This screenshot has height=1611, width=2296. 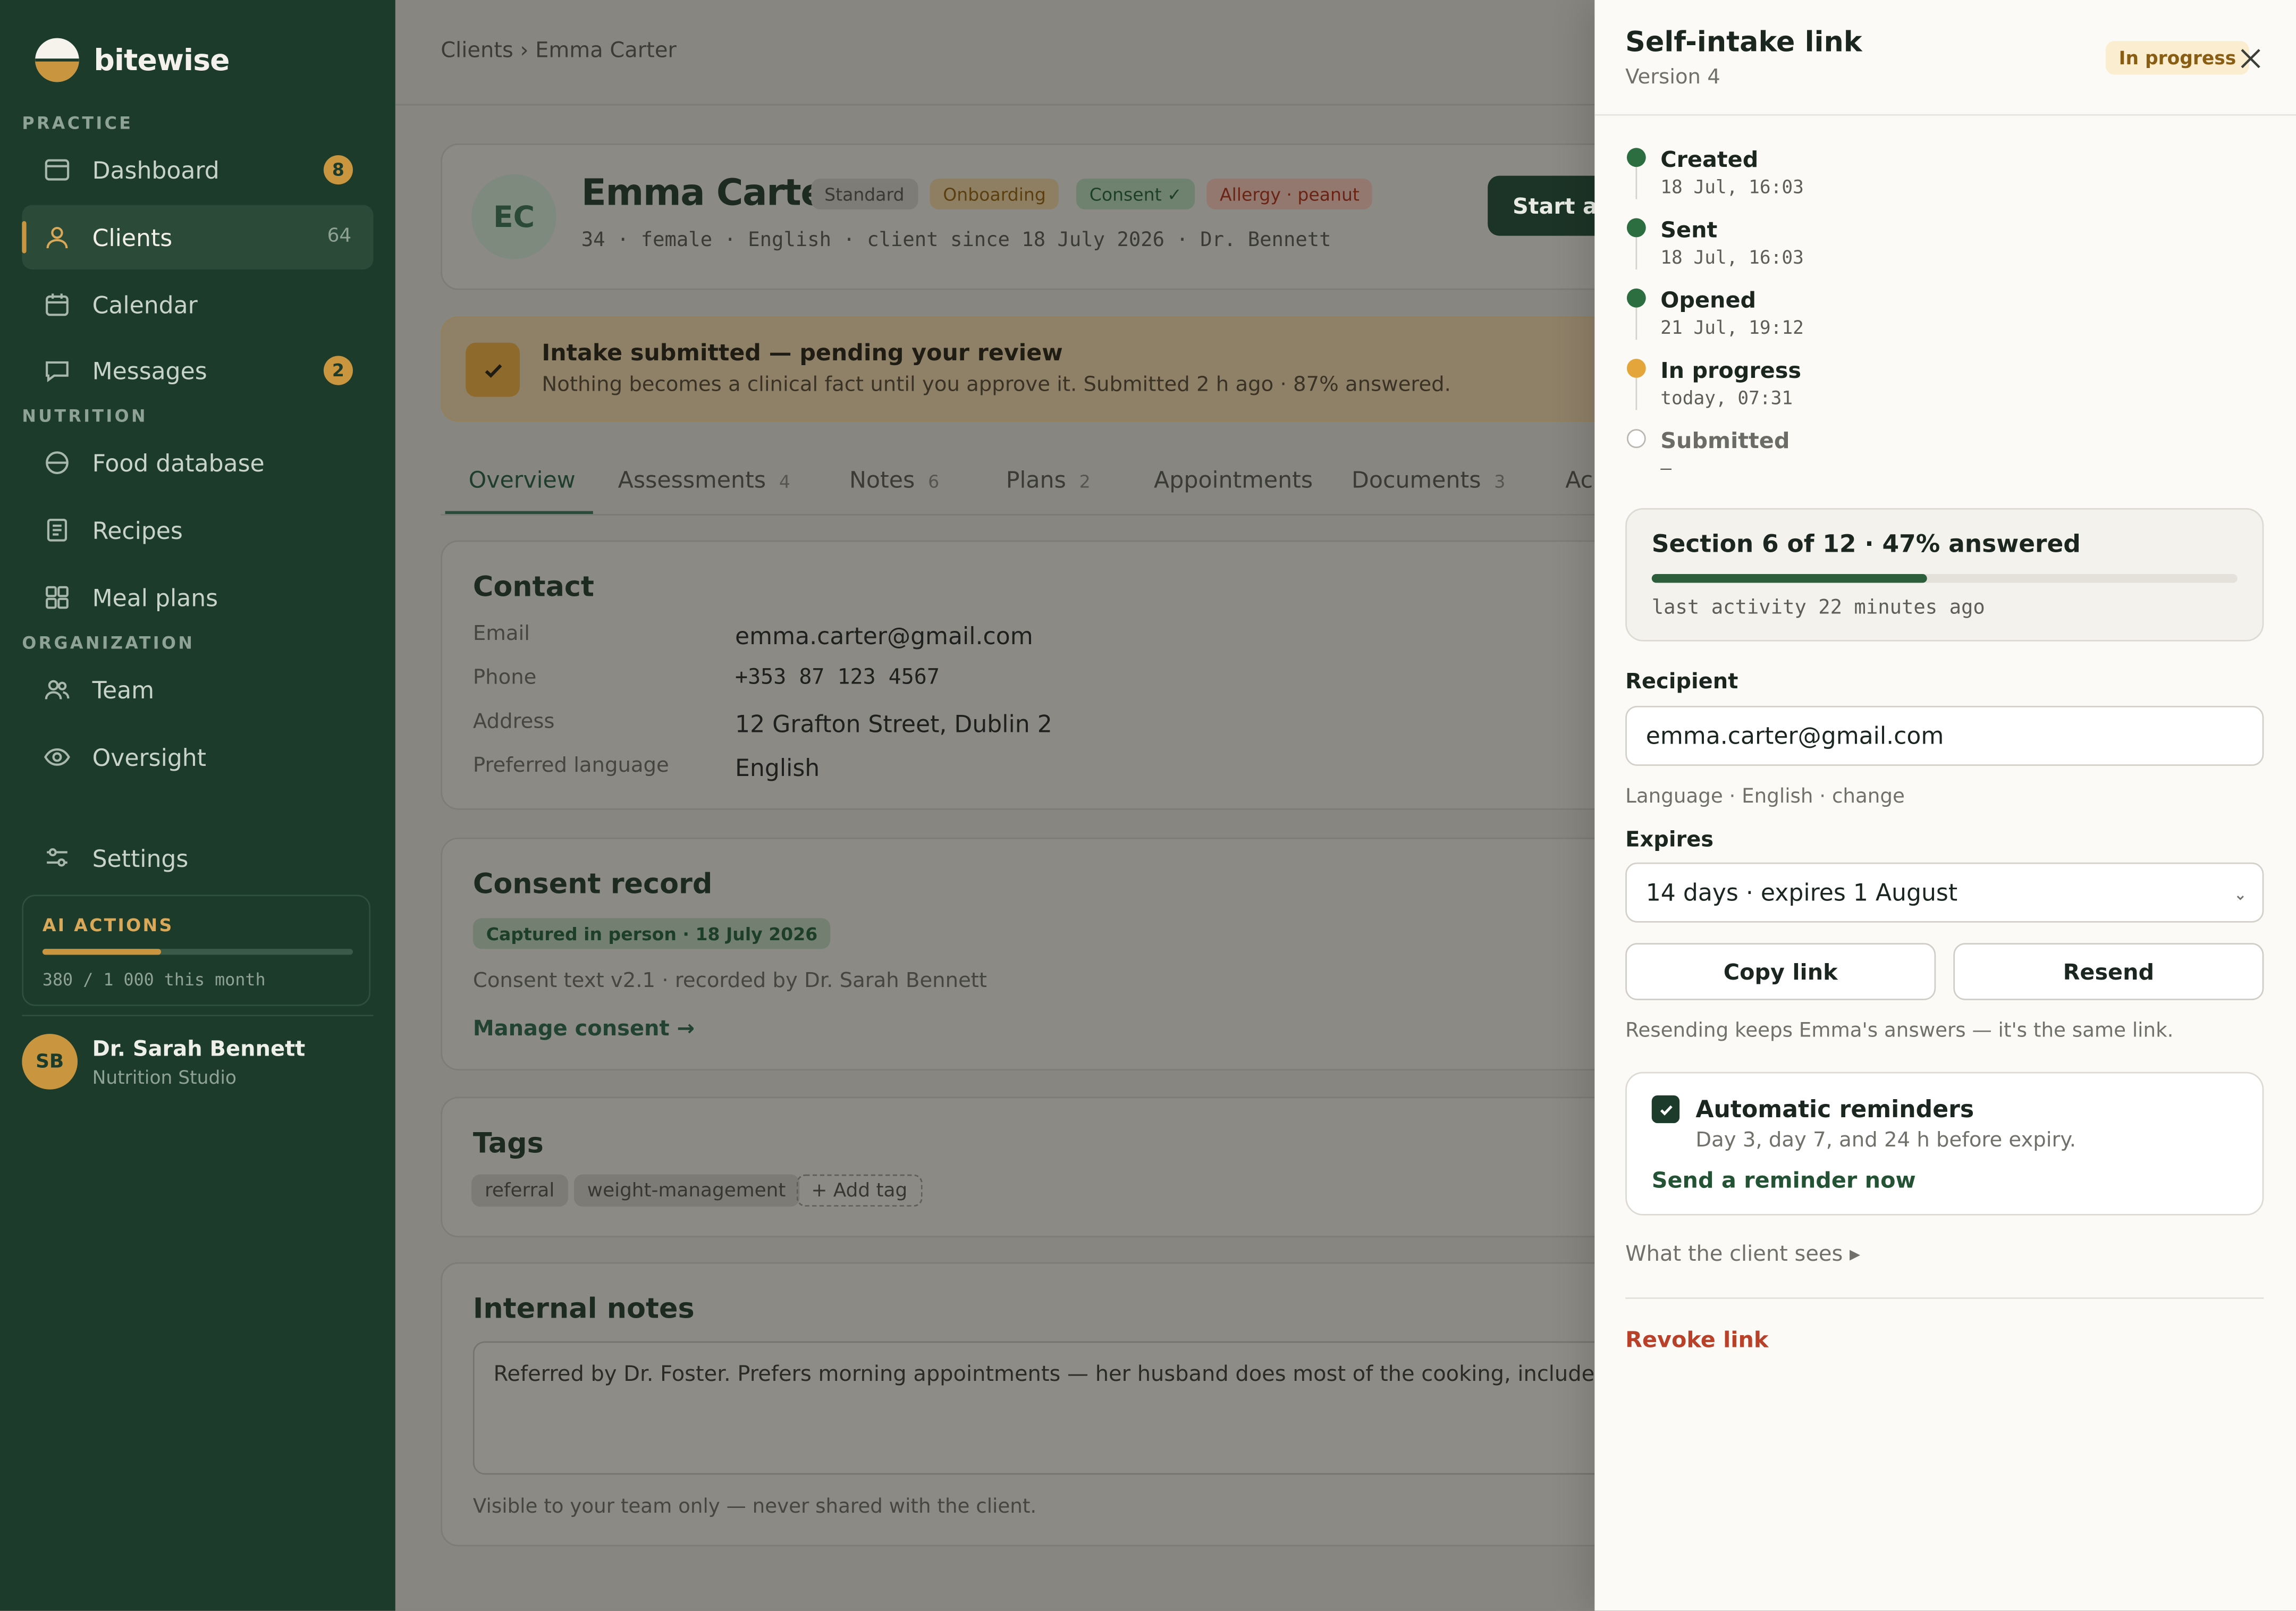 I want to click on tab-notes: Notes 6, so click(x=894, y=480).